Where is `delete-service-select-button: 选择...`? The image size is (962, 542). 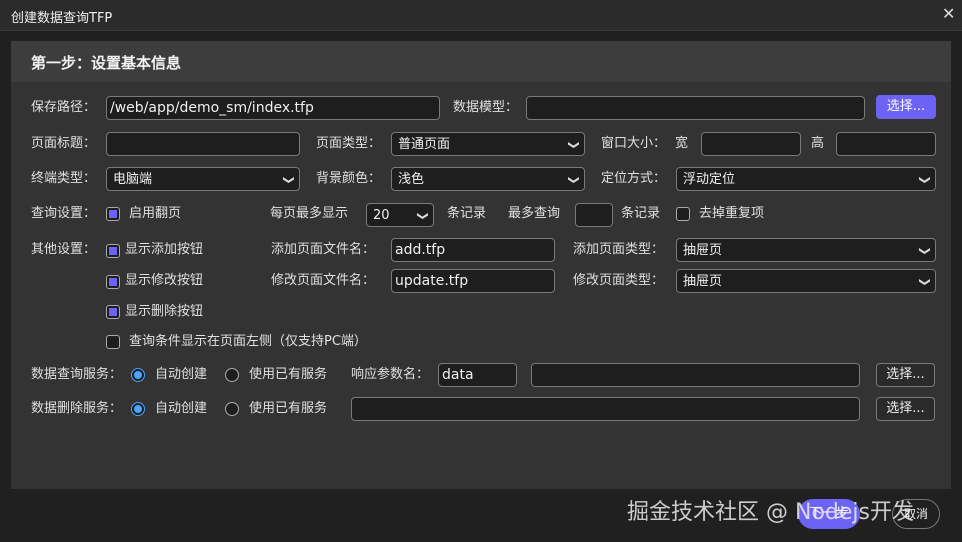
delete-service-select-button: 选择... is located at coordinates (905, 409).